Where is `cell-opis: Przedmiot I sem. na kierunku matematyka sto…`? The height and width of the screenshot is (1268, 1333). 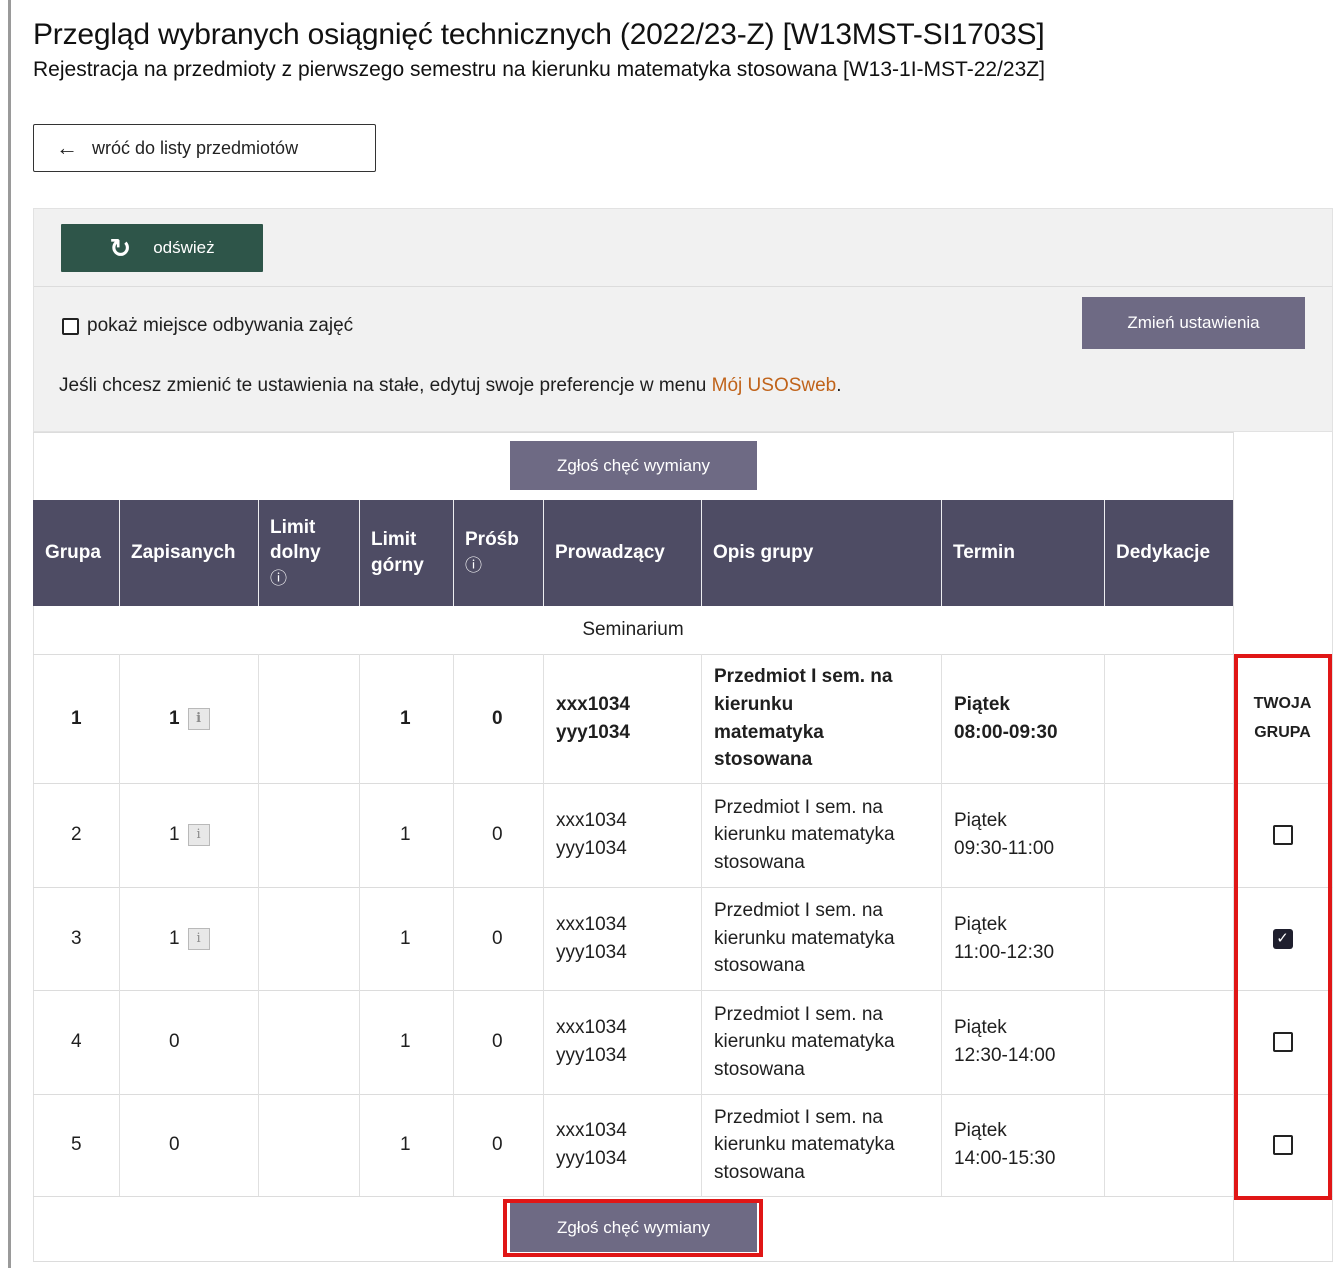 cell-opis: Przedmiot I sem. na kierunku matematyka sto… is located at coordinates (803, 718).